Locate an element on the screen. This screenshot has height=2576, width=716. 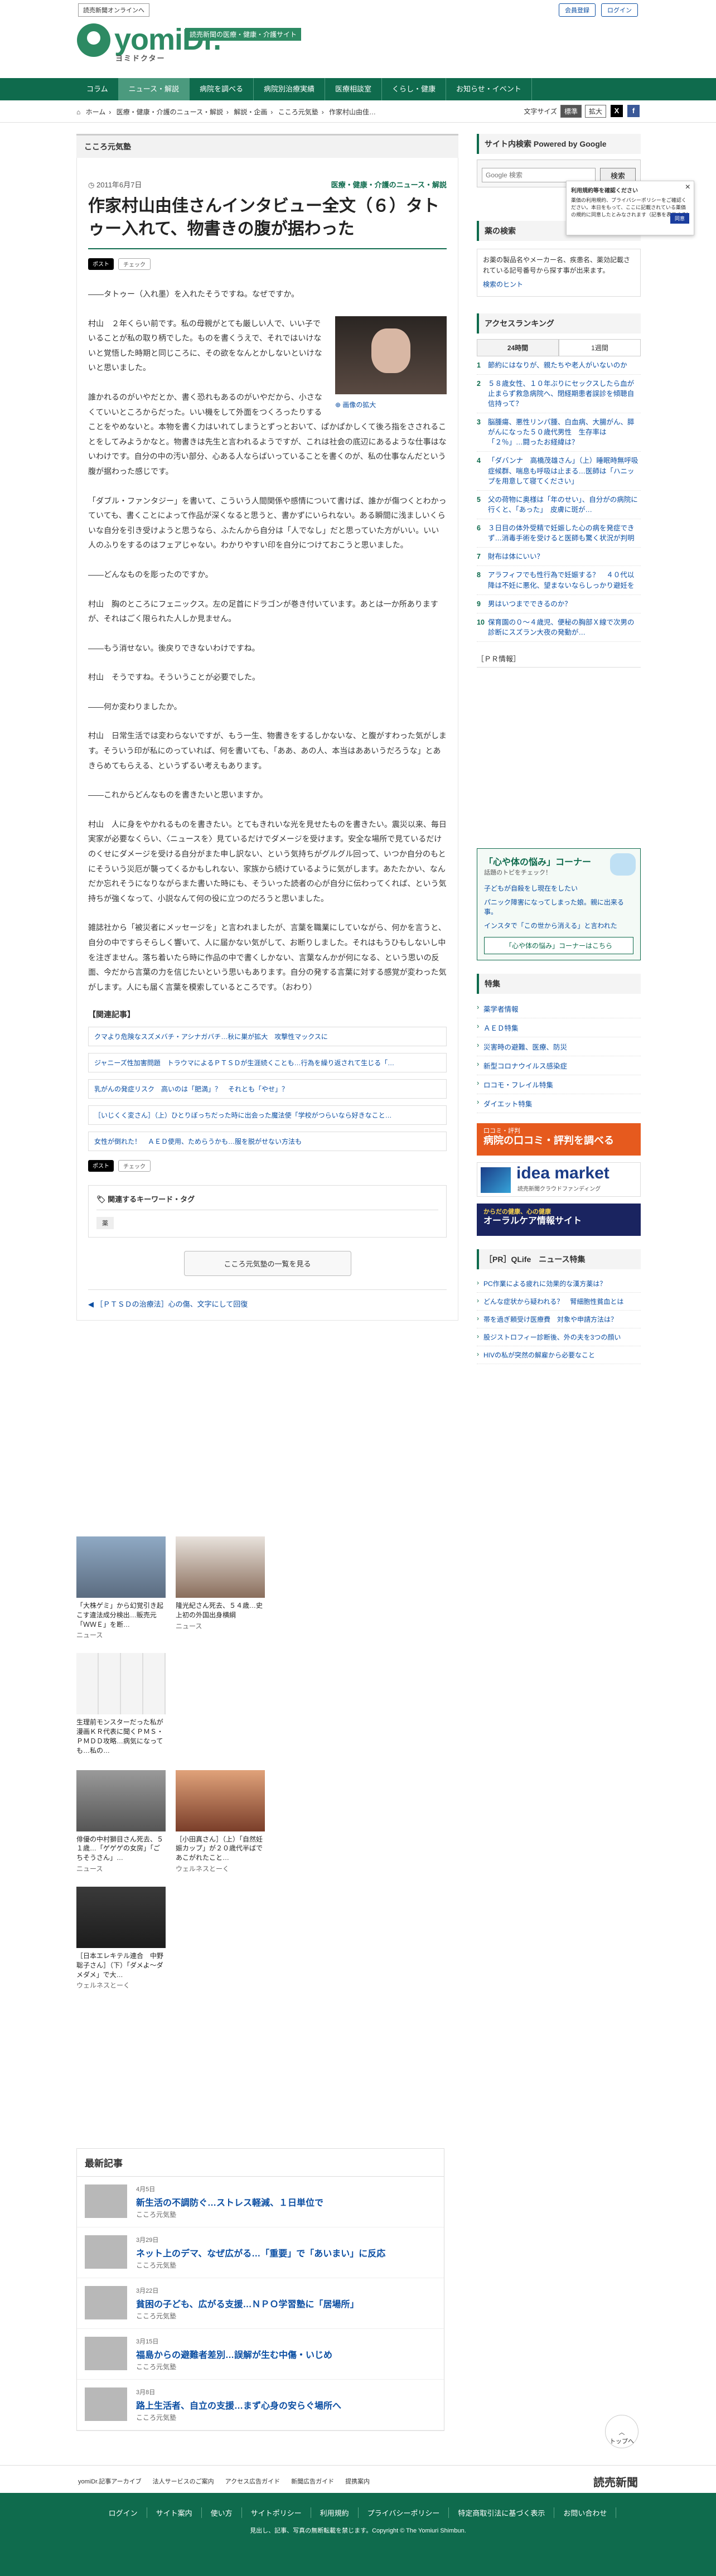
ranking-item: 9 男はいつまでできるのか？ is located at coordinates (559, 604).